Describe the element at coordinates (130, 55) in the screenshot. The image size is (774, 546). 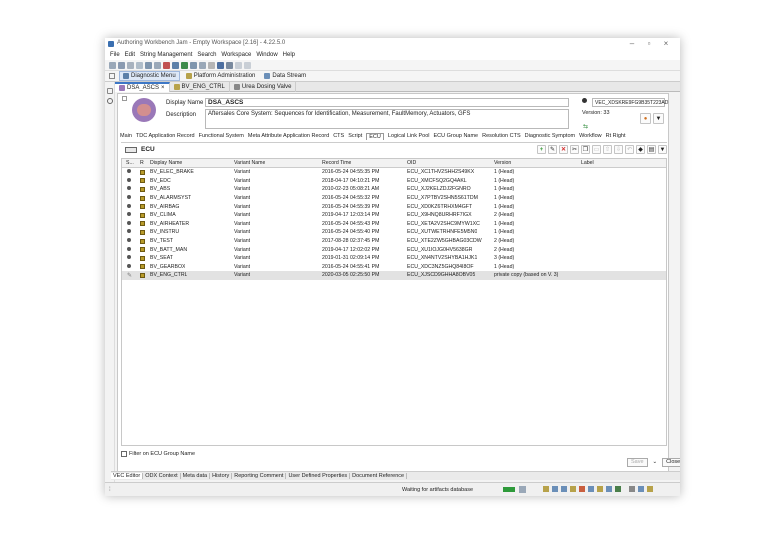
I see `menu-item: Edit` at that location.